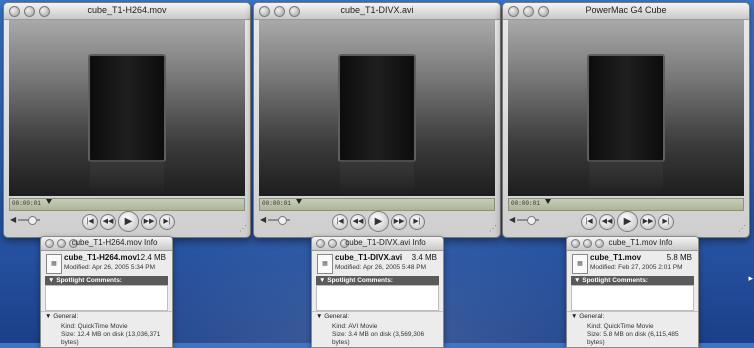 Image resolution: width=754 pixels, height=348 pixels. What do you see at coordinates (151, 257) in the screenshot?
I see `file-size: 12.4 MB` at bounding box center [151, 257].